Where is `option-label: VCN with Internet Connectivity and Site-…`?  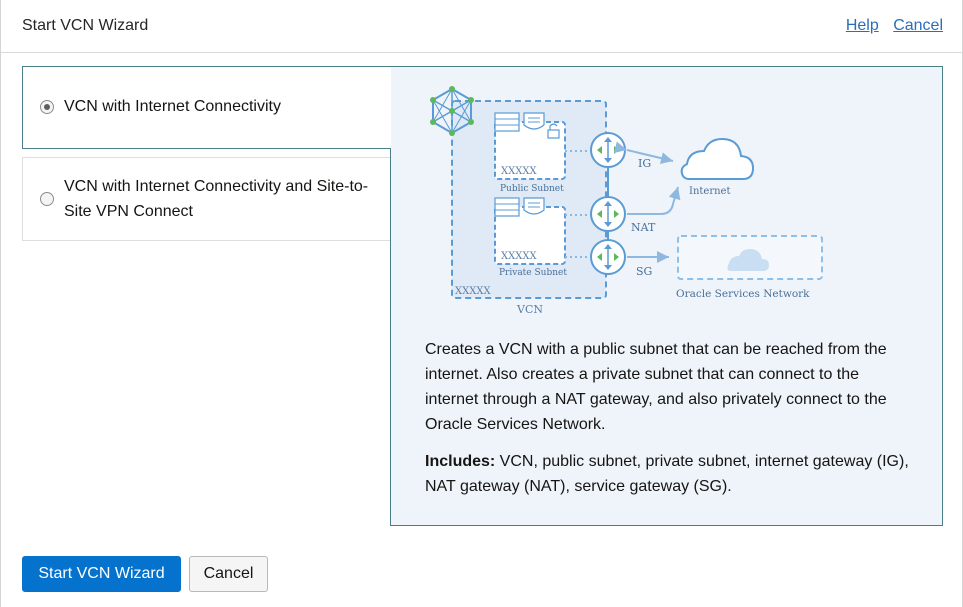 option-label: VCN with Internet Connectivity and Site-… is located at coordinates (216, 199).